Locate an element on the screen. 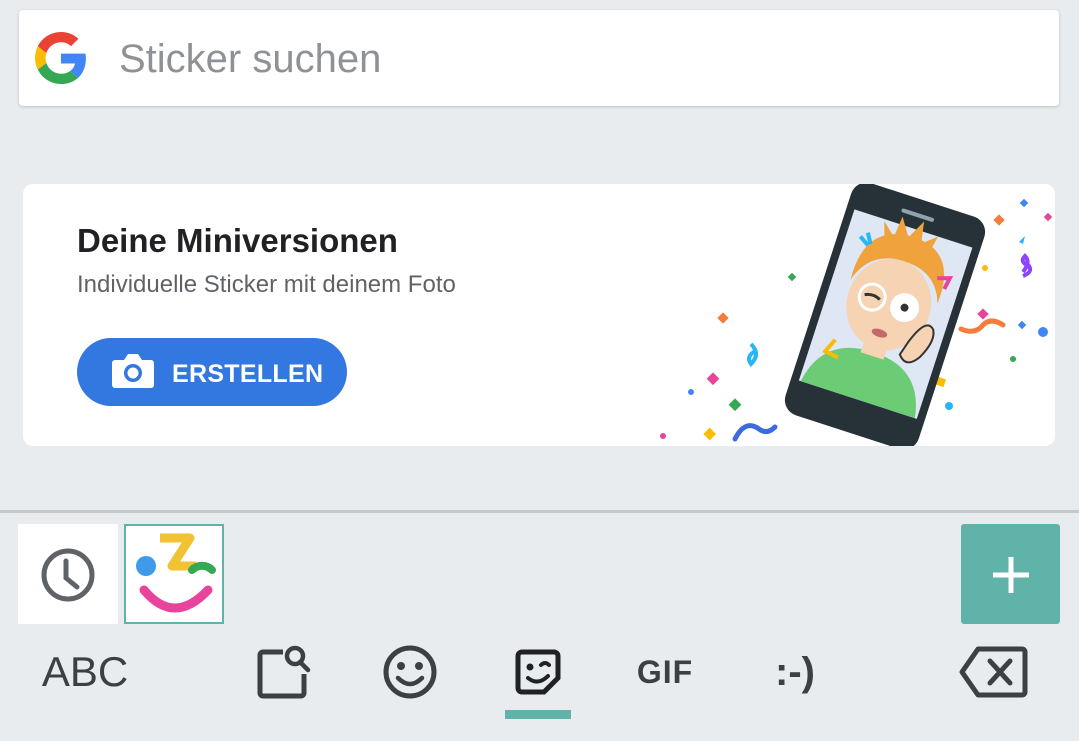 The width and height of the screenshot is (1079, 741). image-search-icon is located at coordinates (284, 672).